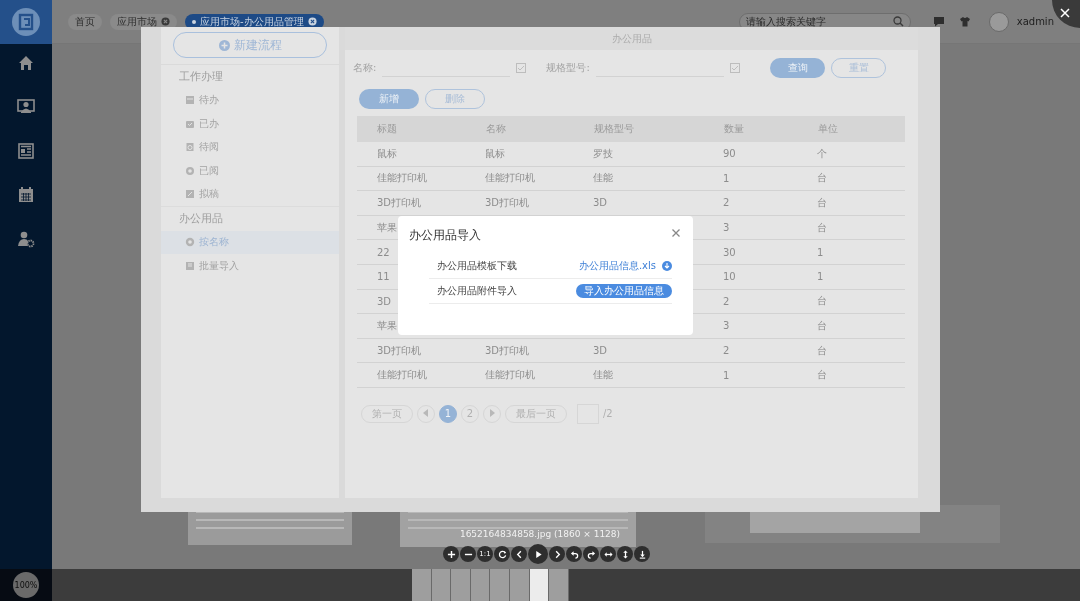 Image resolution: width=1080 pixels, height=601 pixels. I want to click on flip-vertical-icon, so click(625, 554).